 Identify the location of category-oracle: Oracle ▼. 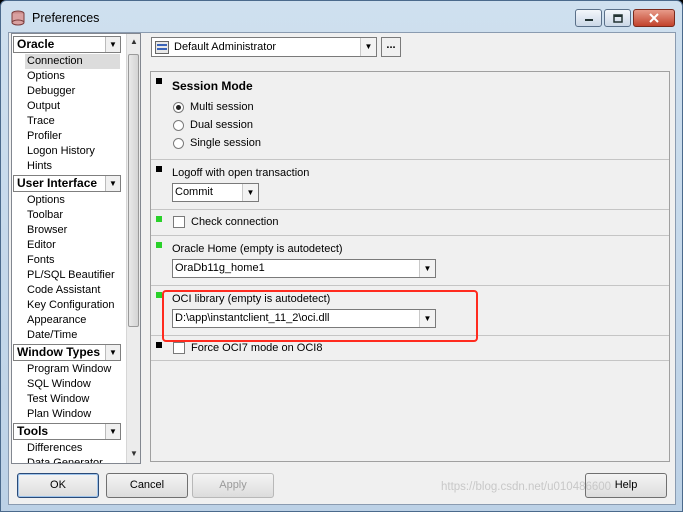
(67, 44).